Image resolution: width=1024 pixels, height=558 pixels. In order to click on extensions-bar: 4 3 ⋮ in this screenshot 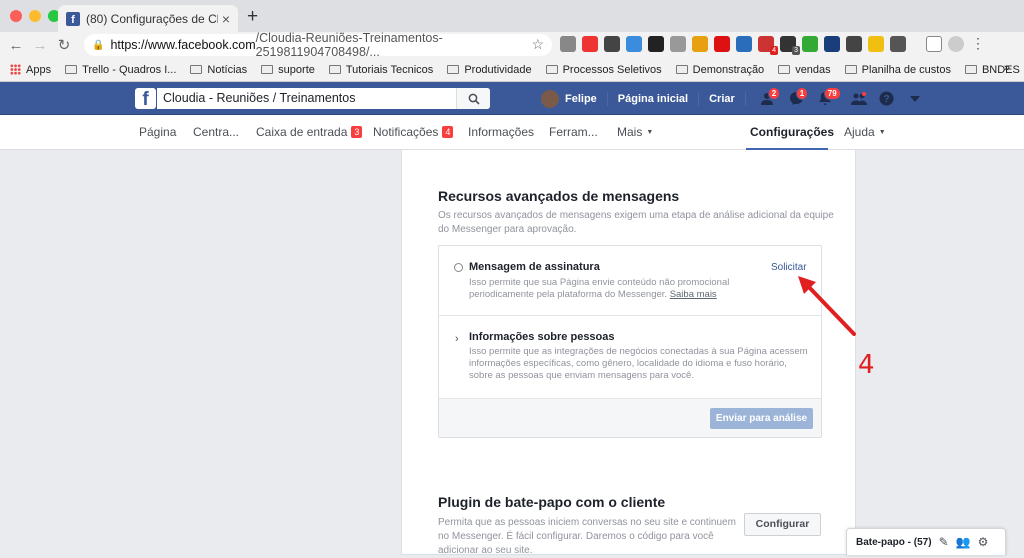, I will do `click(773, 45)`.